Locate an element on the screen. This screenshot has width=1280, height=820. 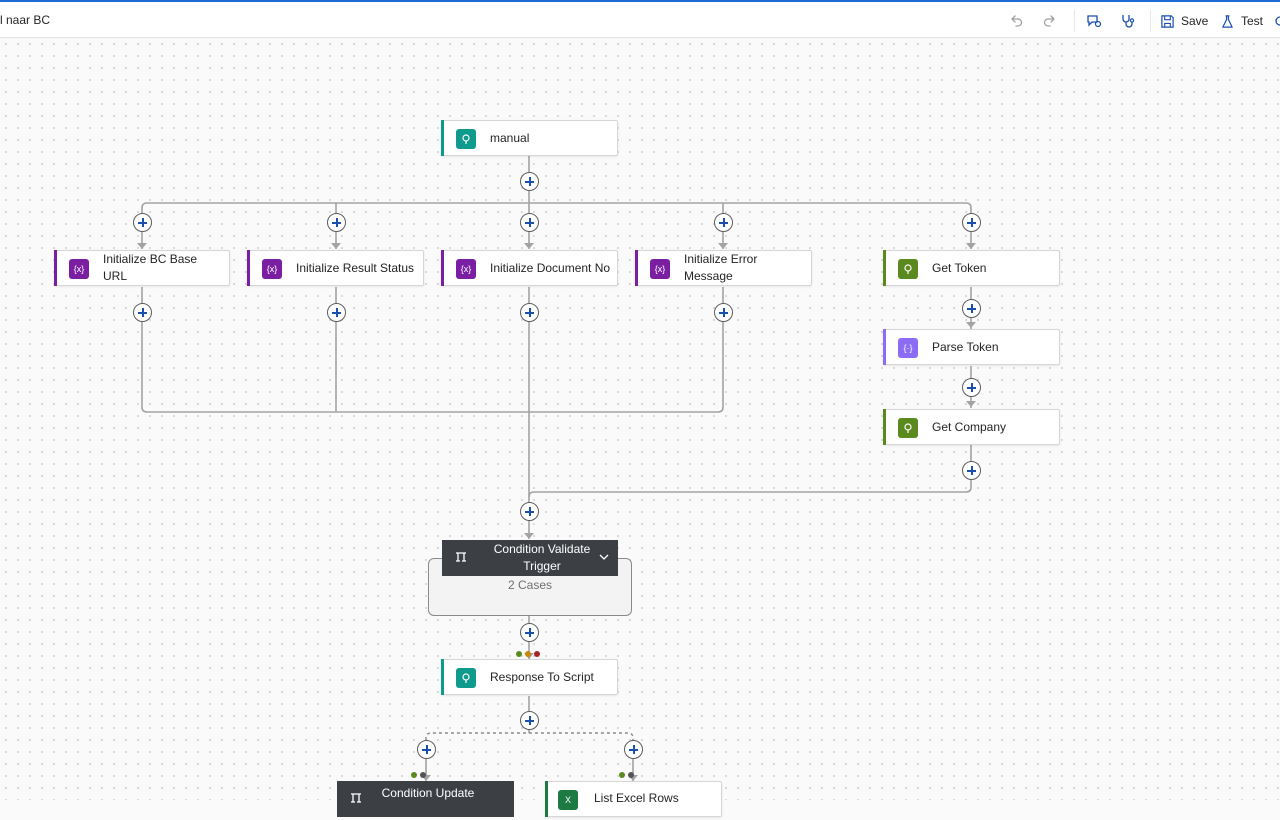
excel-icon: X is located at coordinates (568, 800).